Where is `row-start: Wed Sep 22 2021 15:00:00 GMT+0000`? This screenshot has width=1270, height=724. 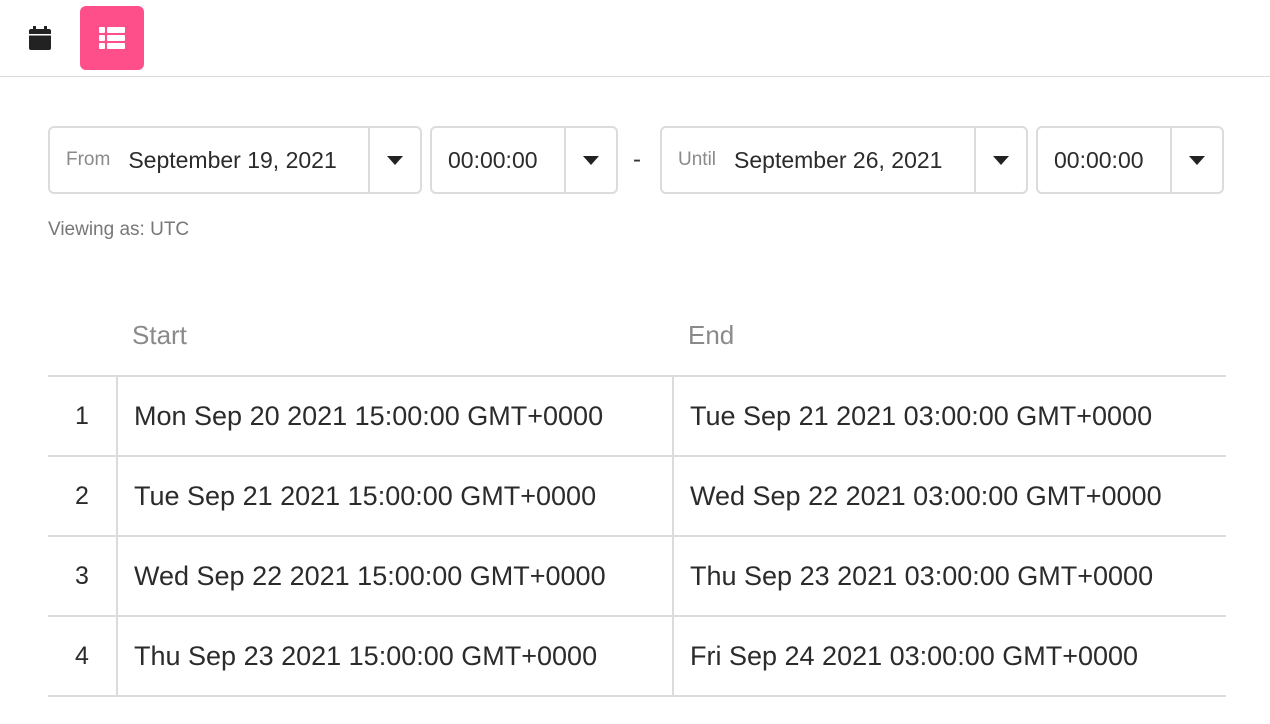 row-start: Wed Sep 22 2021 15:00:00 GMT+0000 is located at coordinates (395, 576).